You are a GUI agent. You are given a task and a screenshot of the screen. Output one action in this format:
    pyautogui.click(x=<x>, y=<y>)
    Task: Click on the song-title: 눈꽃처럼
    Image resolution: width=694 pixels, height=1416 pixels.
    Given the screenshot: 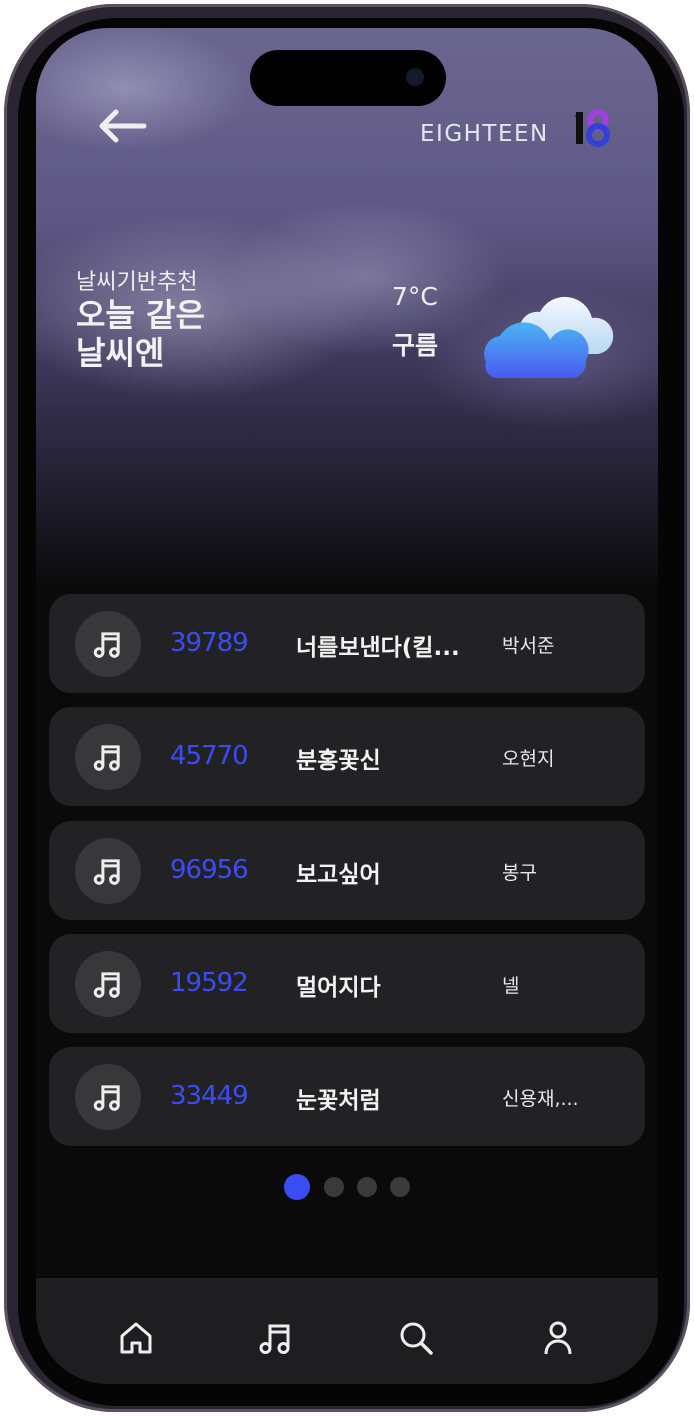 What is the action you would take?
    pyautogui.click(x=338, y=1101)
    